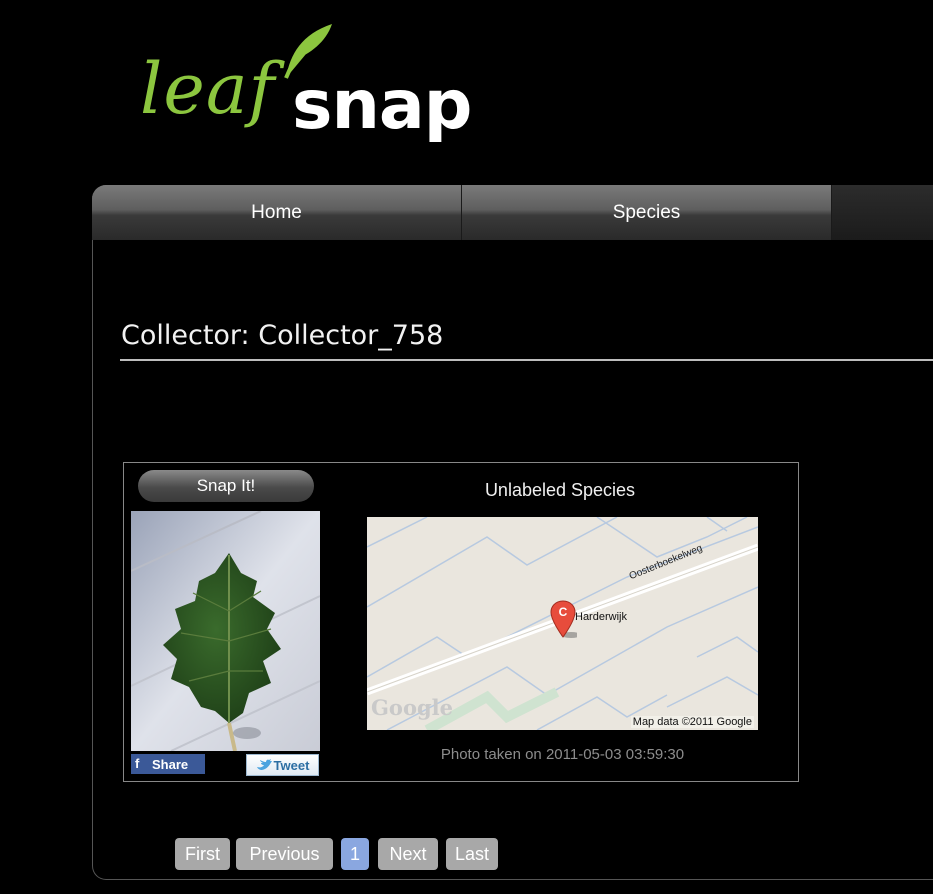 This screenshot has height=894, width=933. I want to click on leafsnap-logo: leaf snap, so click(310, 85).